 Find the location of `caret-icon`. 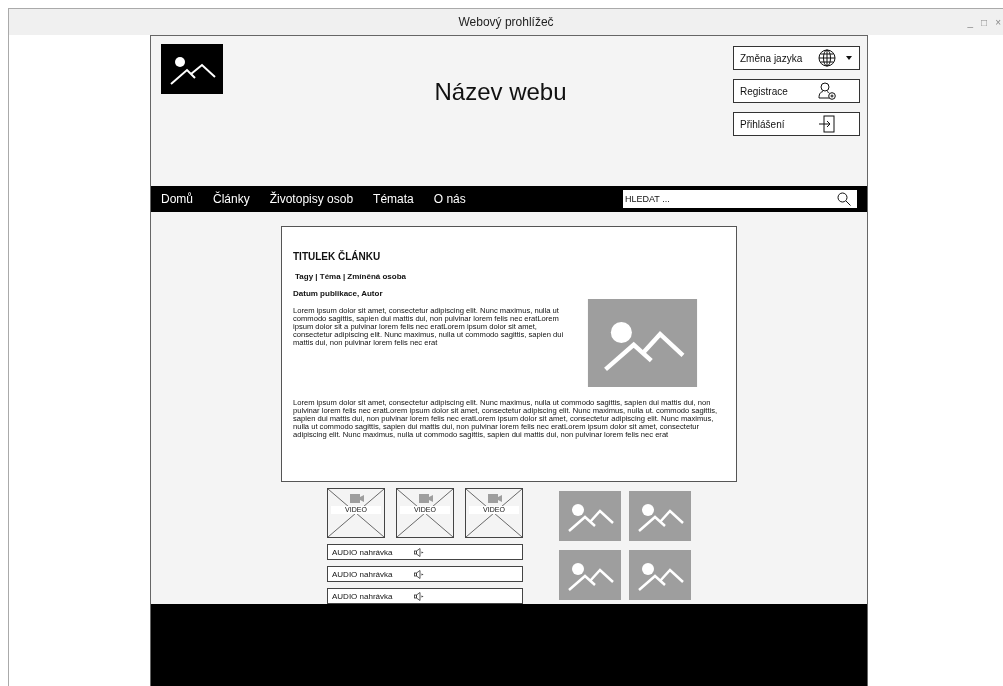

caret-icon is located at coordinates (849, 58).